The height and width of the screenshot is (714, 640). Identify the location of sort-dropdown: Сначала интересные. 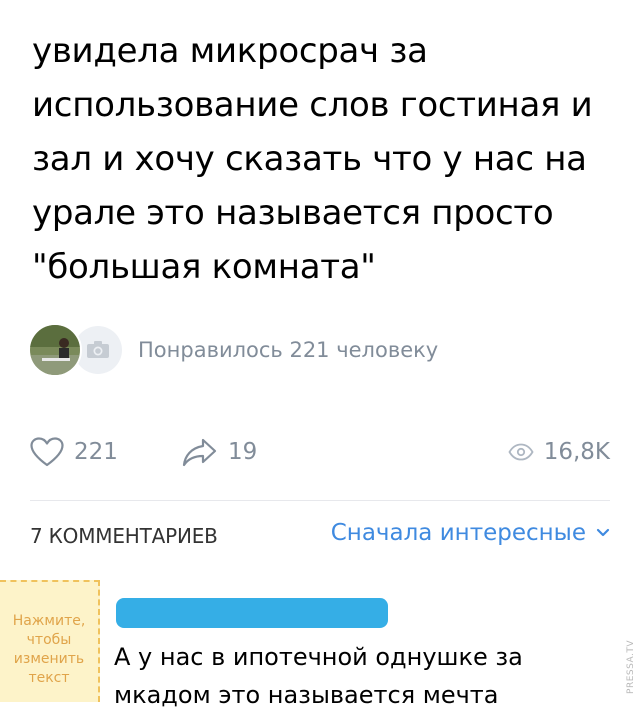
(470, 533).